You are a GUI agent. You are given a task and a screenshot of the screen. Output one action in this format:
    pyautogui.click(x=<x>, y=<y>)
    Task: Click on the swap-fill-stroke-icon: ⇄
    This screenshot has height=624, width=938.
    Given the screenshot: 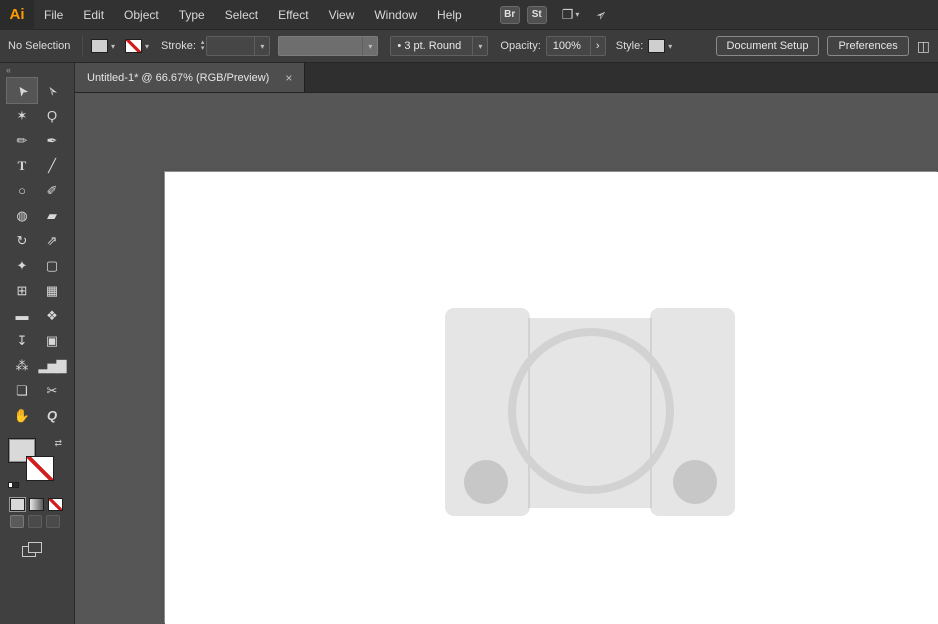 What is the action you would take?
    pyautogui.click(x=58, y=443)
    